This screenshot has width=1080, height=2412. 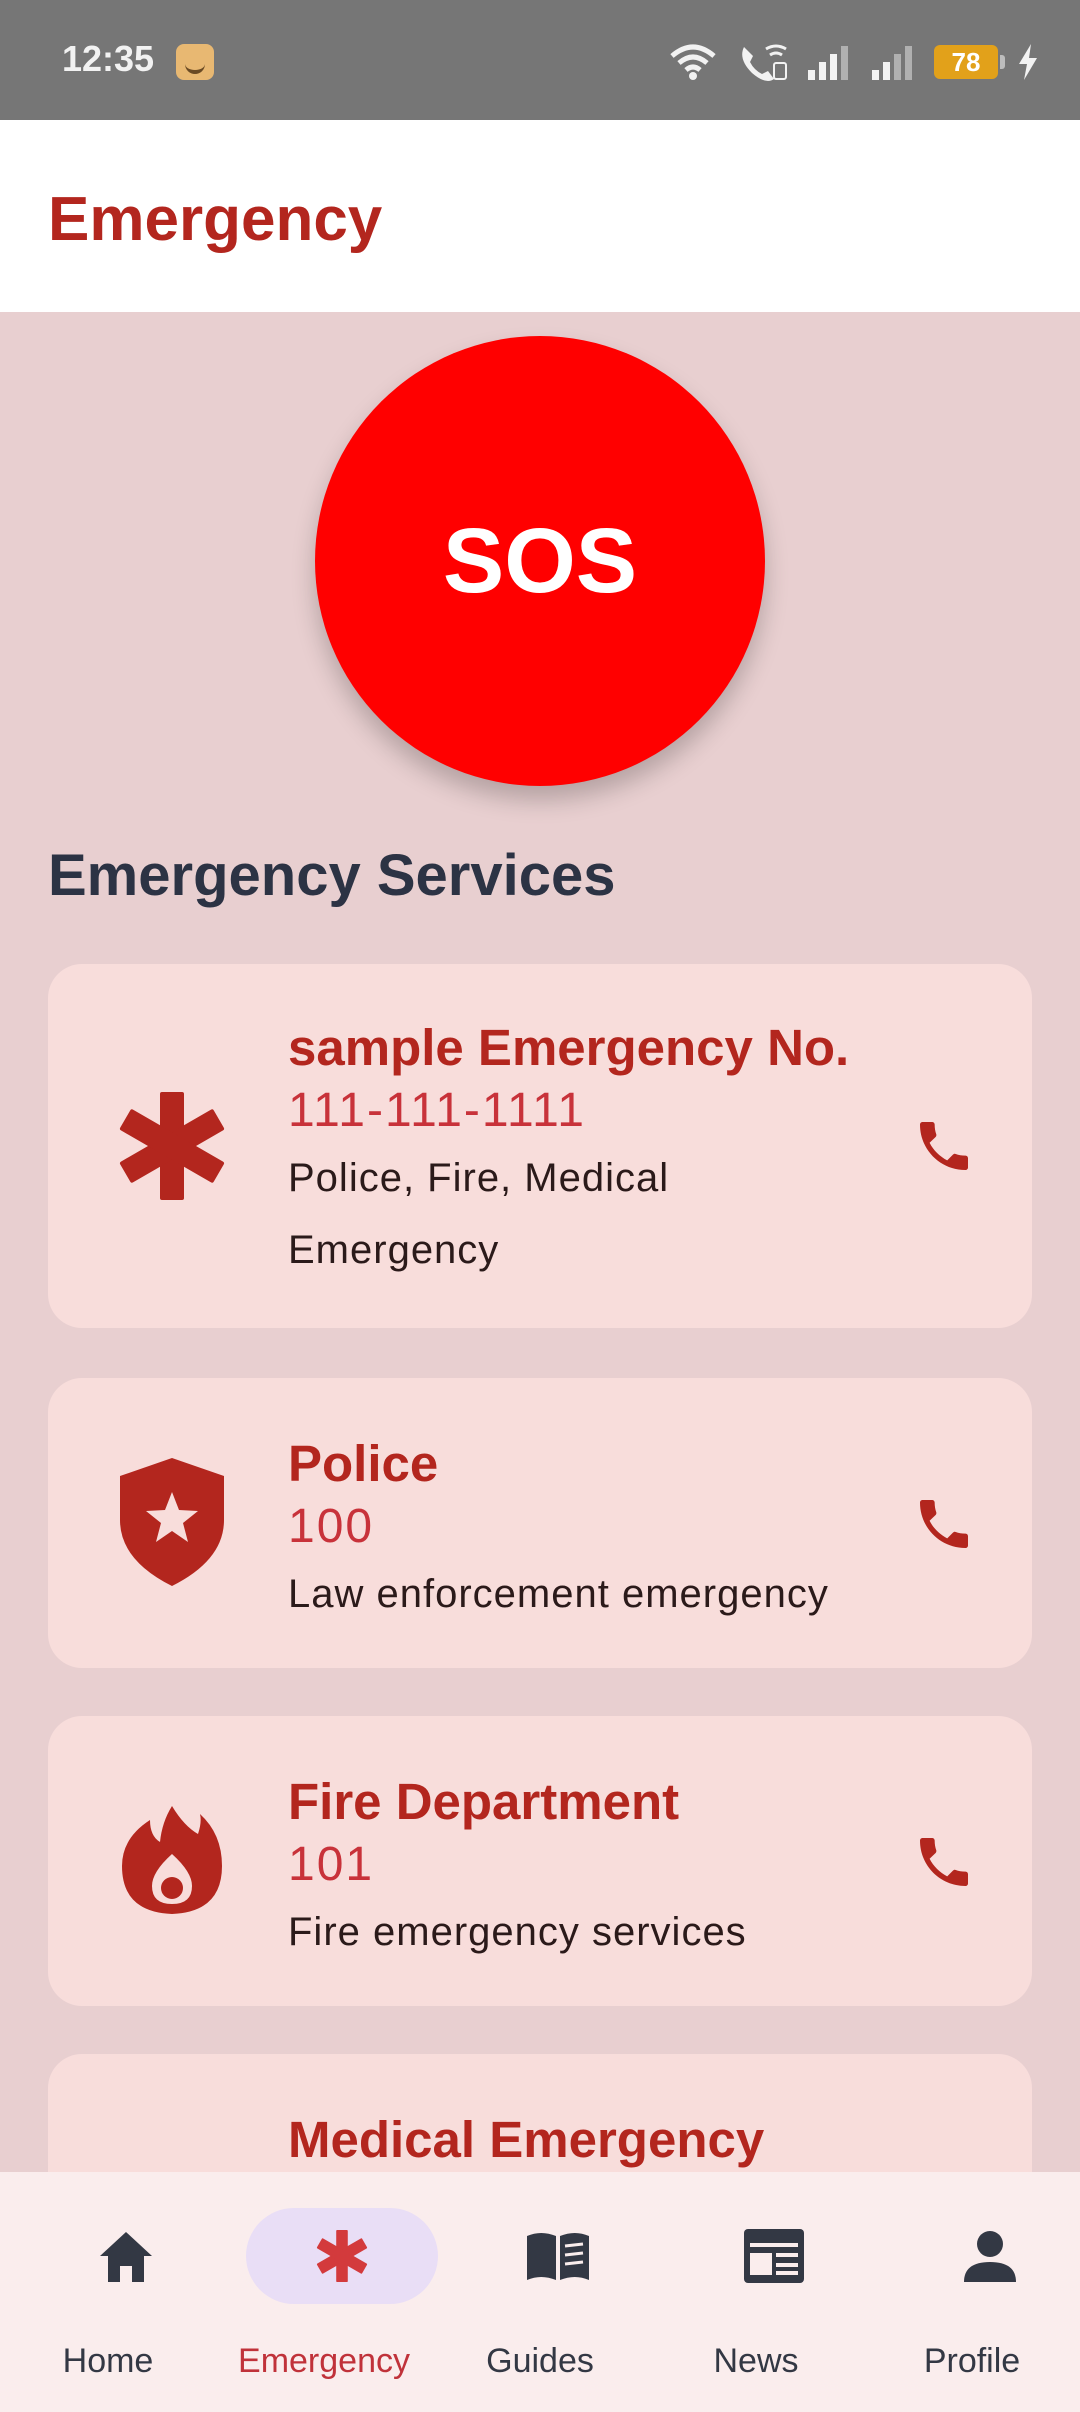 I want to click on wifi-calling-icon, so click(x=764, y=62).